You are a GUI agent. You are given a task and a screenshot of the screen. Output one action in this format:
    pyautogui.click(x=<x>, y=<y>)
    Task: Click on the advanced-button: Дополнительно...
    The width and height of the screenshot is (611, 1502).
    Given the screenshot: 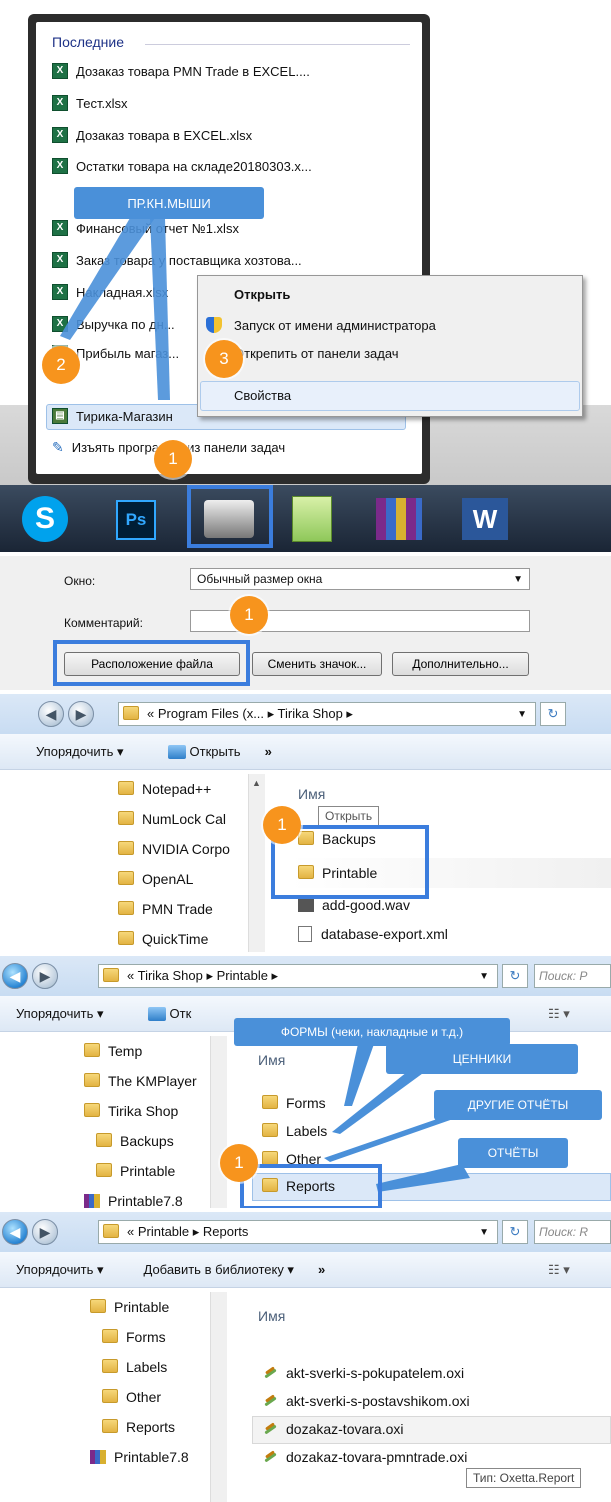 What is the action you would take?
    pyautogui.click(x=460, y=664)
    